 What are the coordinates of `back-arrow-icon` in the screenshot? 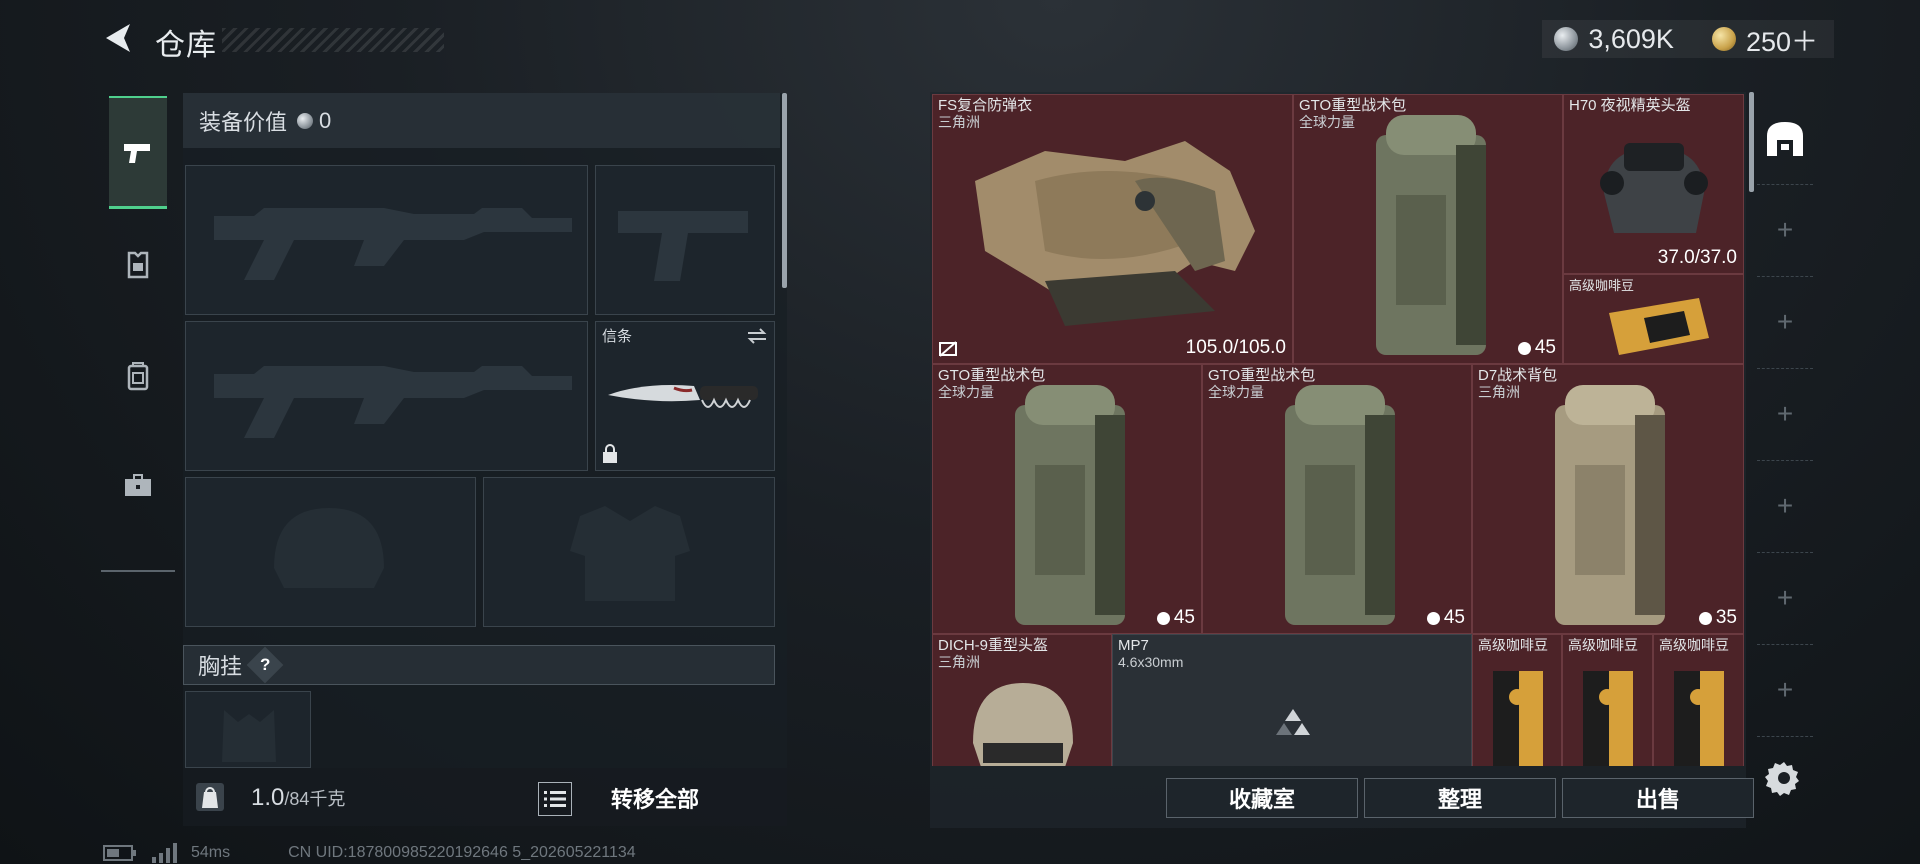 It's located at (118, 38).